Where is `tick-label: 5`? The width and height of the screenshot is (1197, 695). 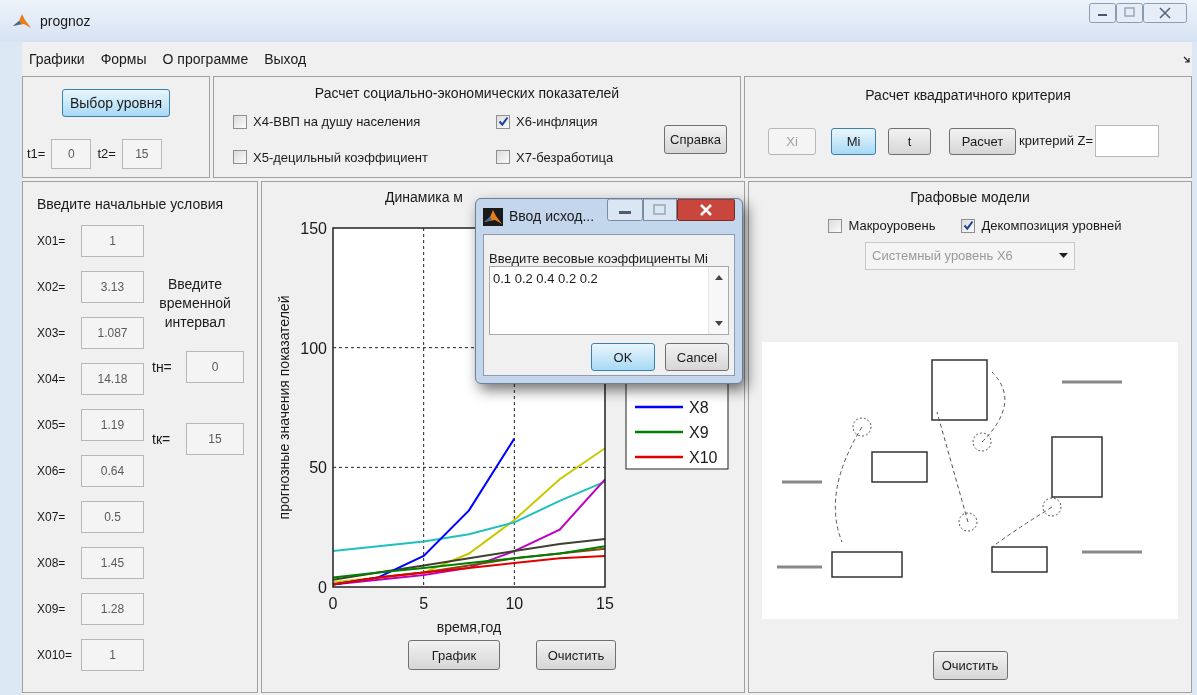 tick-label: 5 is located at coordinates (424, 603).